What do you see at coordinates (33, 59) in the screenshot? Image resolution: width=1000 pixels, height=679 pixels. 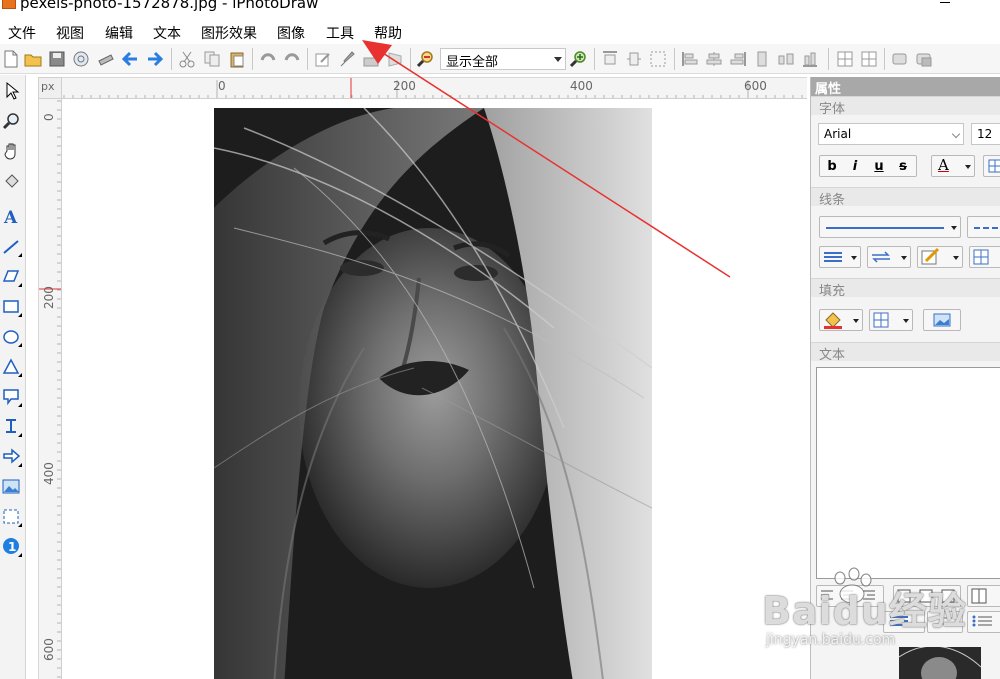 I see `open-folder-icon` at bounding box center [33, 59].